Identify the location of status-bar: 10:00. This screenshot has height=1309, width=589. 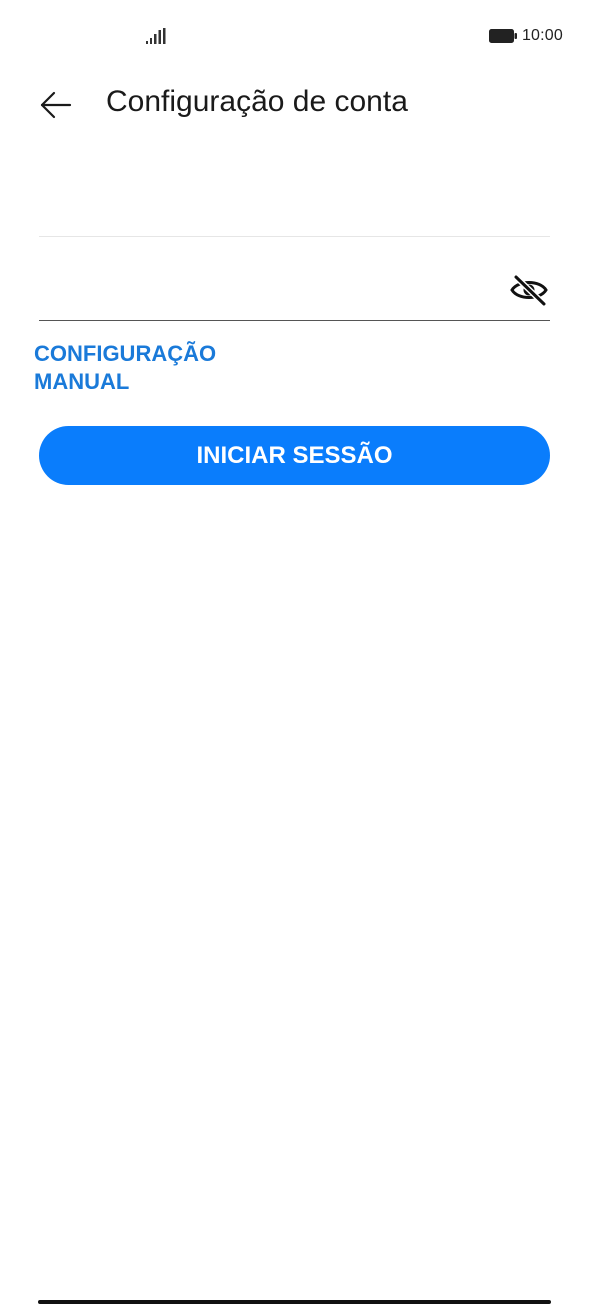
(294, 36).